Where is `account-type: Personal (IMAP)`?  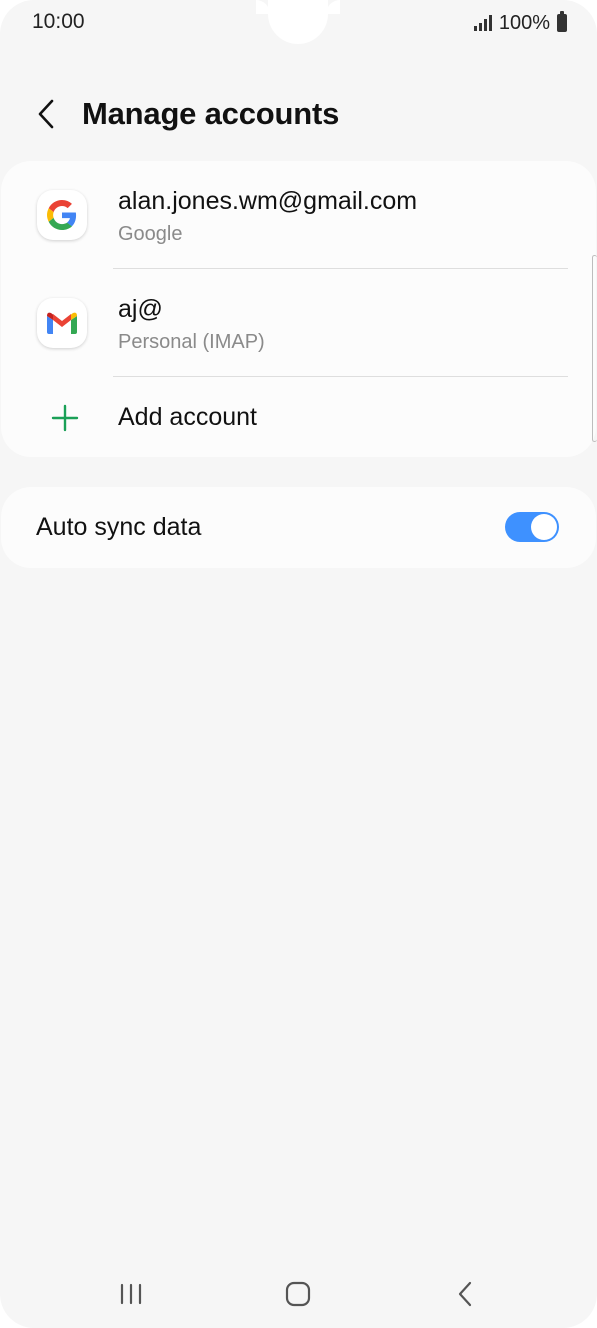
account-type: Personal (IMAP) is located at coordinates (191, 342).